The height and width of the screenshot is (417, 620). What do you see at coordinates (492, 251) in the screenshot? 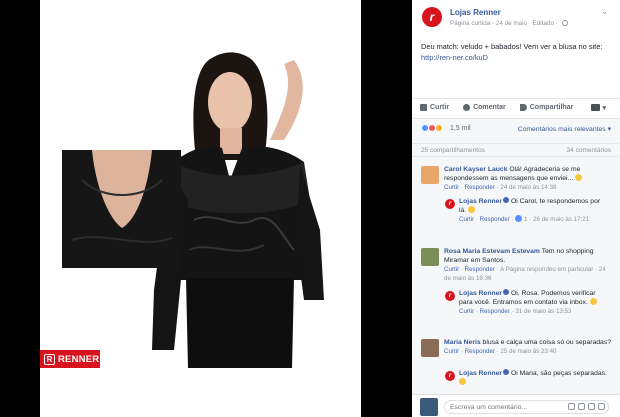
I see `comment-author: Rosa Maria Estevam Estevam` at bounding box center [492, 251].